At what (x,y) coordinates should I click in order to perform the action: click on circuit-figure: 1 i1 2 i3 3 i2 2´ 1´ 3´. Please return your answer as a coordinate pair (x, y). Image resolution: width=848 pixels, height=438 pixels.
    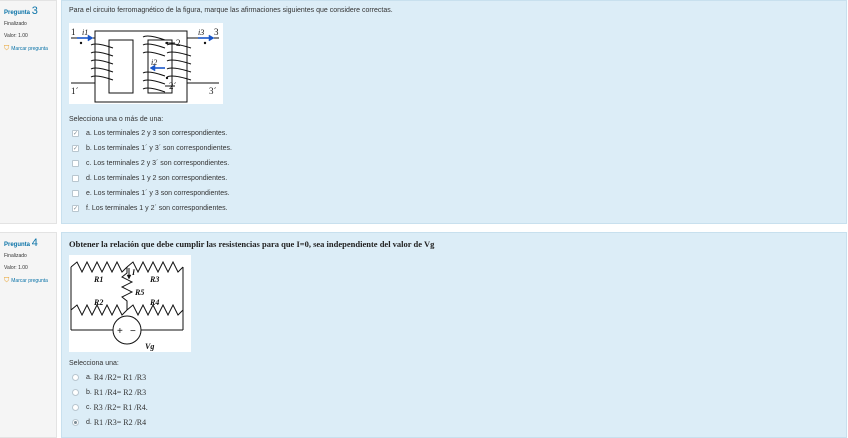
    Looking at the image, I should click on (146, 63).